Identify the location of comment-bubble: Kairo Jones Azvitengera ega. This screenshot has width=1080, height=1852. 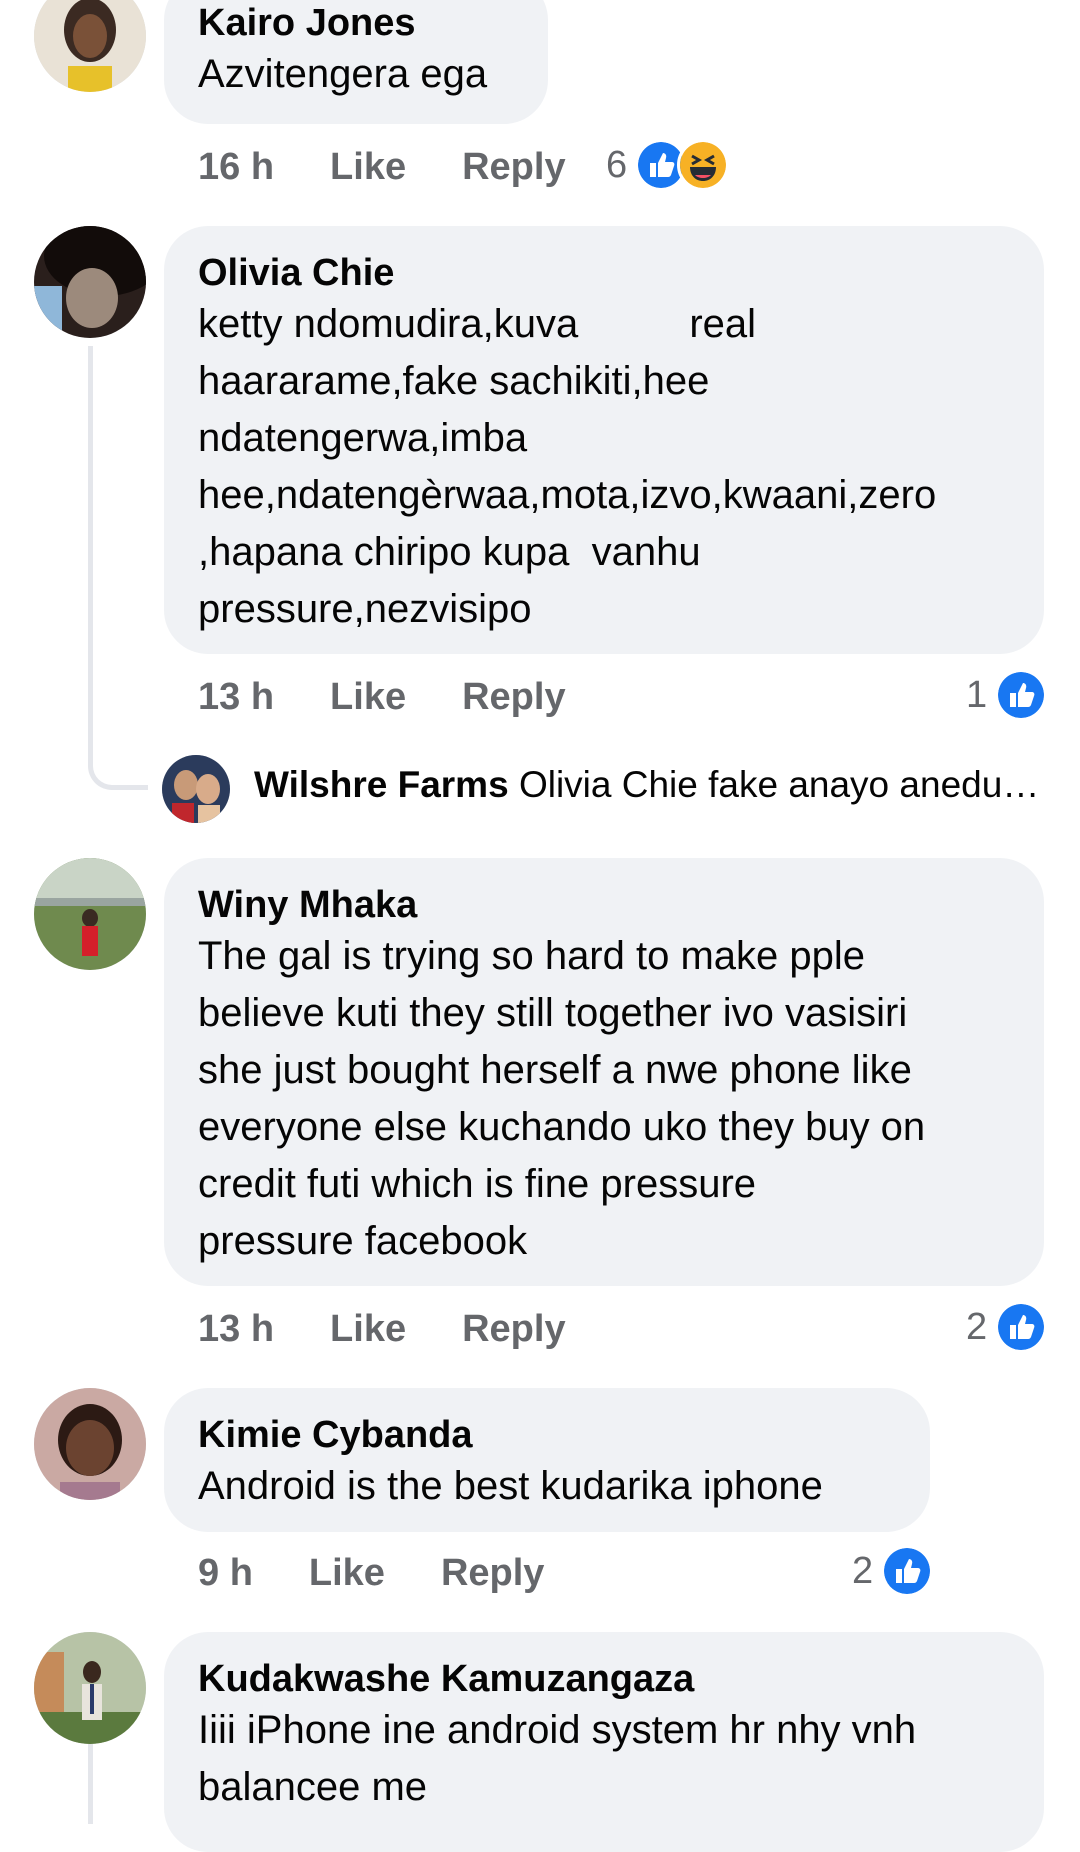
(356, 62).